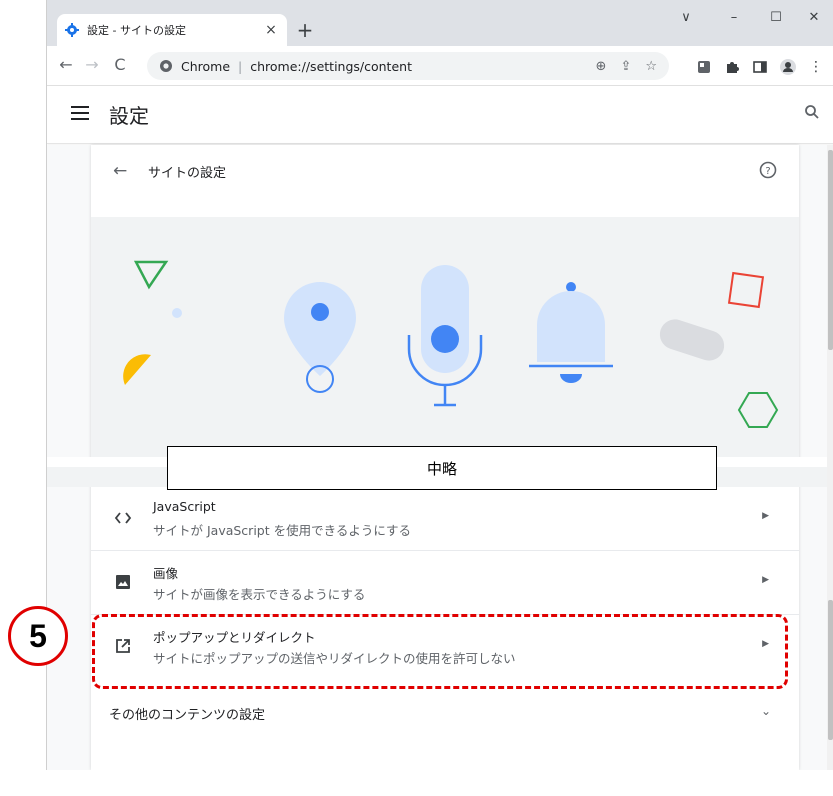 The height and width of the screenshot is (796, 833). I want to click on page-title: 設定, so click(129, 116).